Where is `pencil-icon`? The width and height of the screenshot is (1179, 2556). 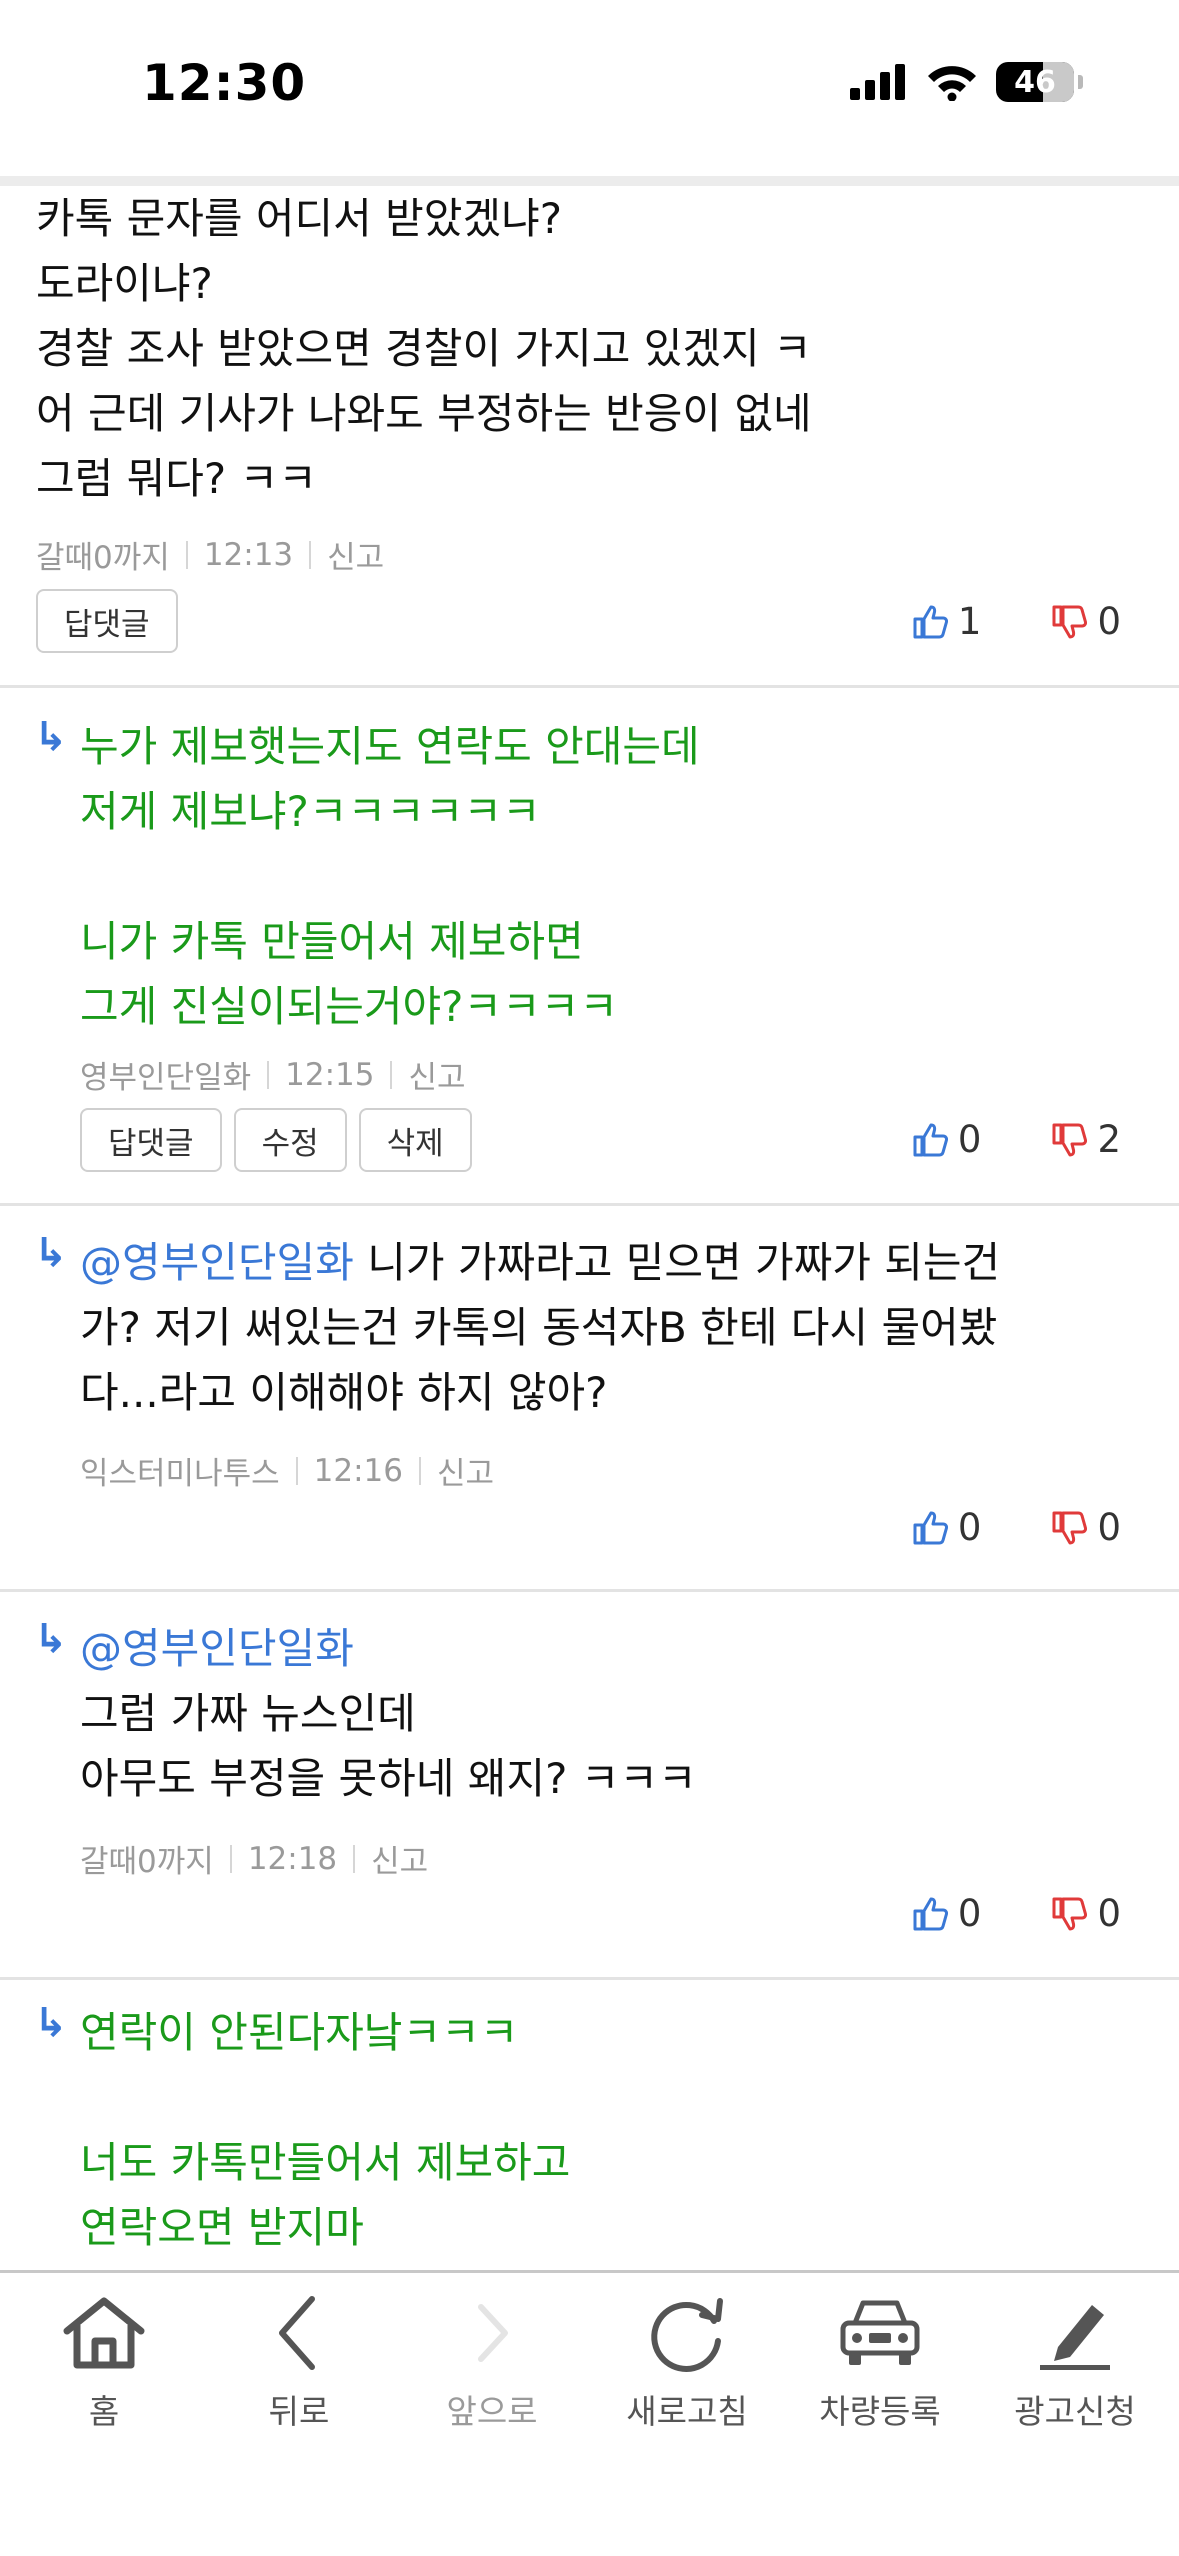
pencil-icon is located at coordinates (1075, 2337).